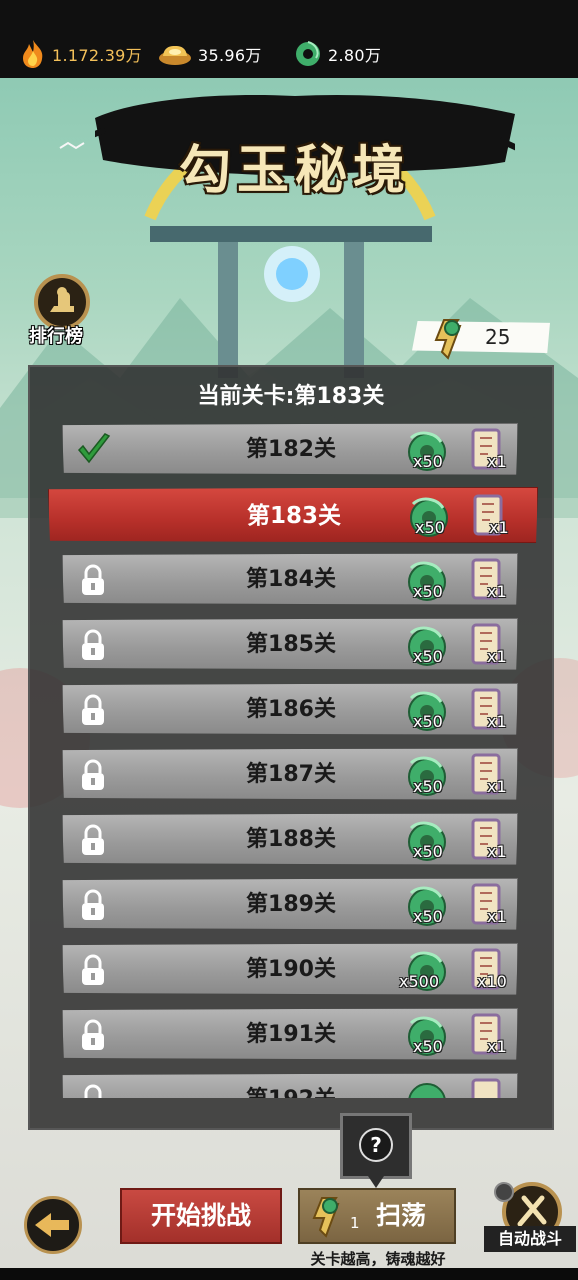 The height and width of the screenshot is (1280, 578). What do you see at coordinates (290, 969) in the screenshot?
I see `level-row-190: 第190关 x500 x10` at bounding box center [290, 969].